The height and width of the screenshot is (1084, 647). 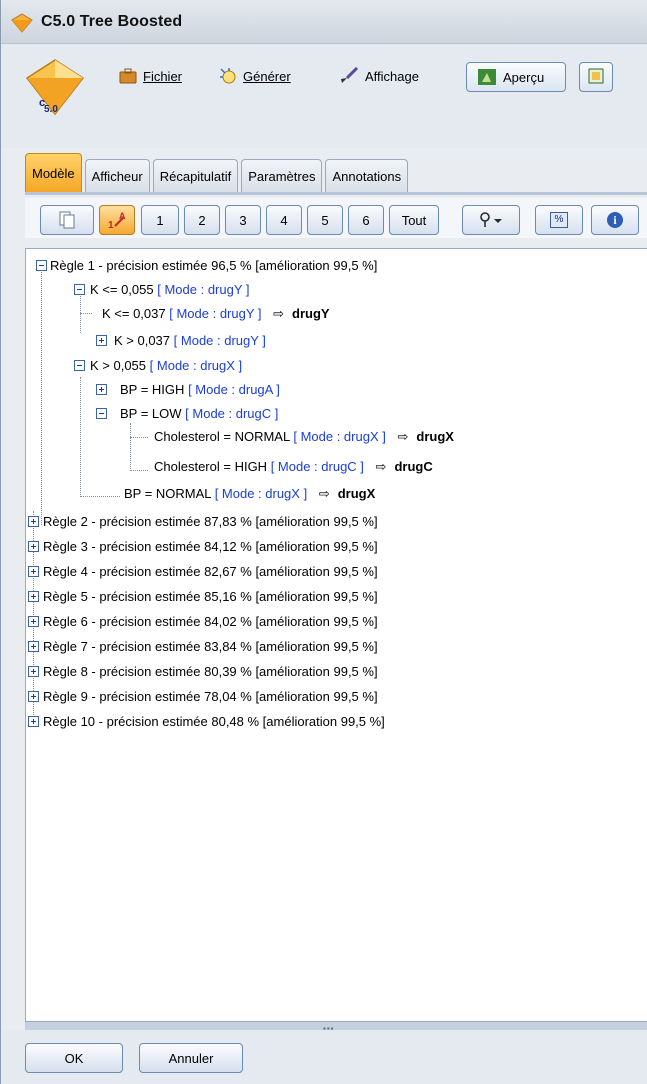 I want to click on splitter-handle, so click(x=336, y=1026).